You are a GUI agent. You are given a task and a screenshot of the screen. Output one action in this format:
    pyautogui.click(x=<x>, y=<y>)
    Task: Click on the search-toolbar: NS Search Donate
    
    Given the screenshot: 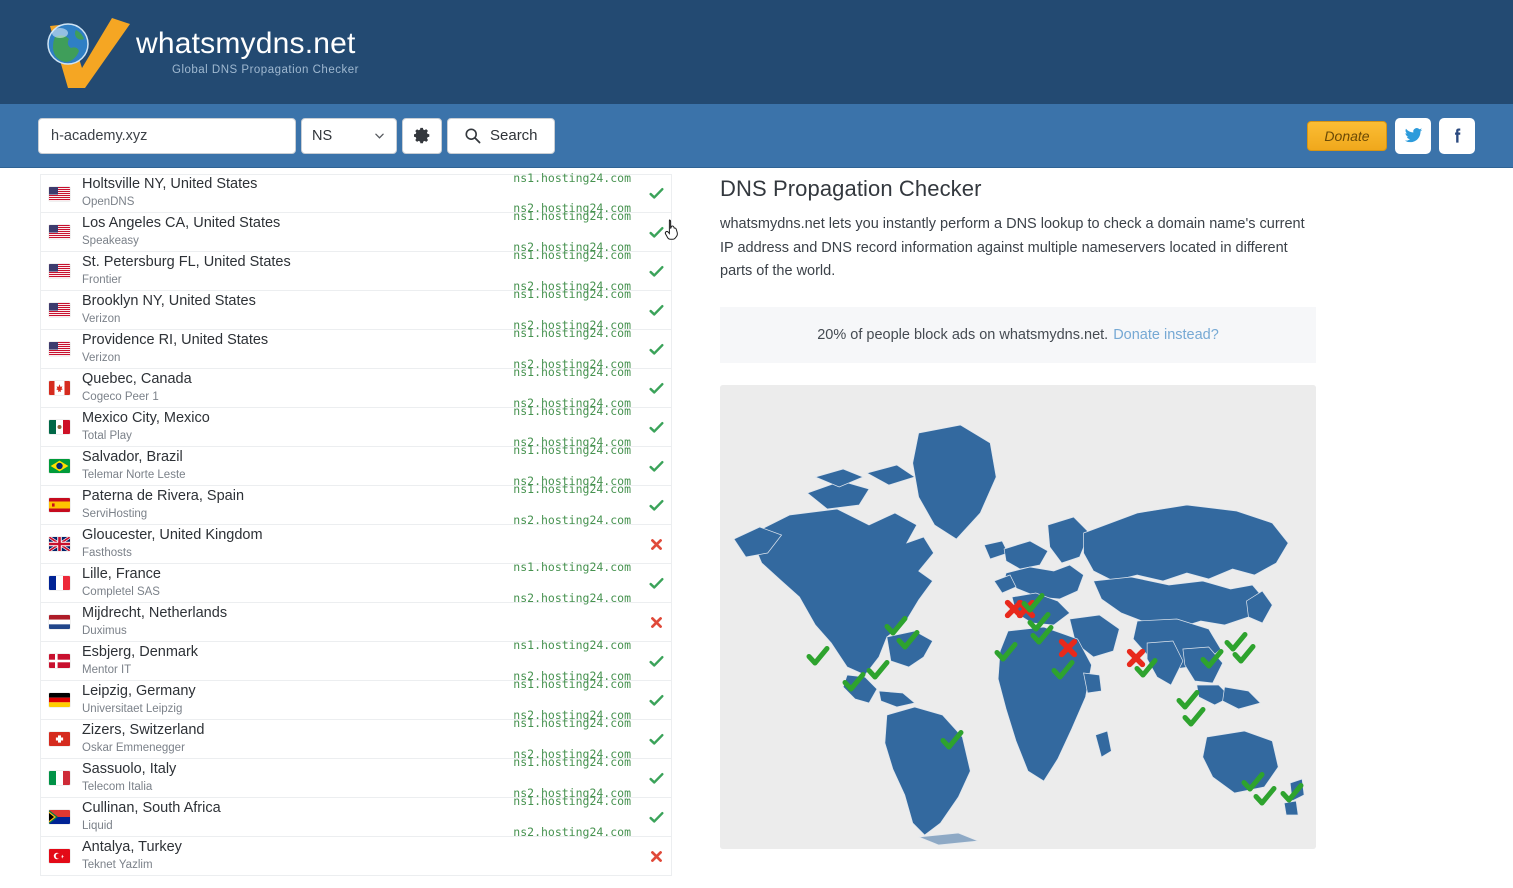 What is the action you would take?
    pyautogui.click(x=756, y=136)
    